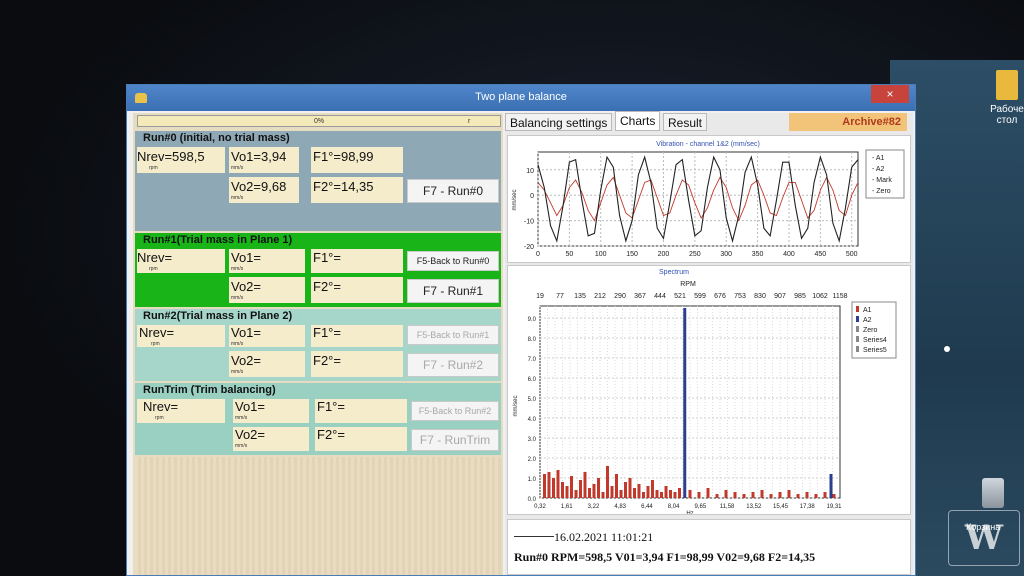 Image resolution: width=1024 pixels, height=576 pixels. Describe the element at coordinates (600, 296) in the screenshot. I see `spectrum-top-tick: 212` at that location.